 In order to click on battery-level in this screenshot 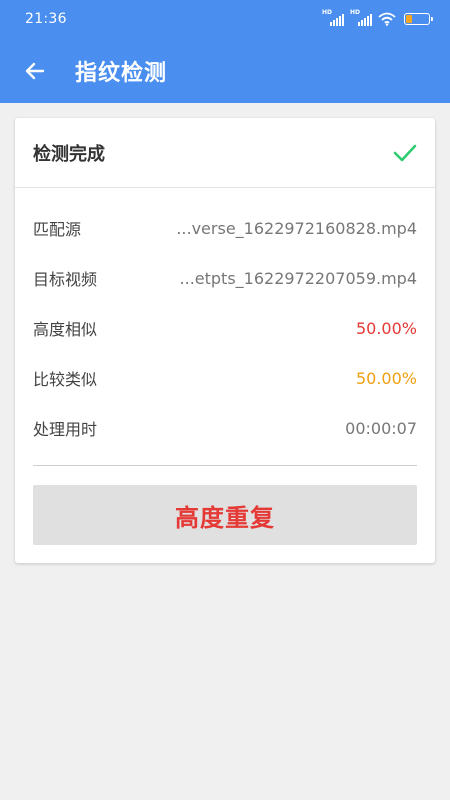, I will do `click(409, 19)`.